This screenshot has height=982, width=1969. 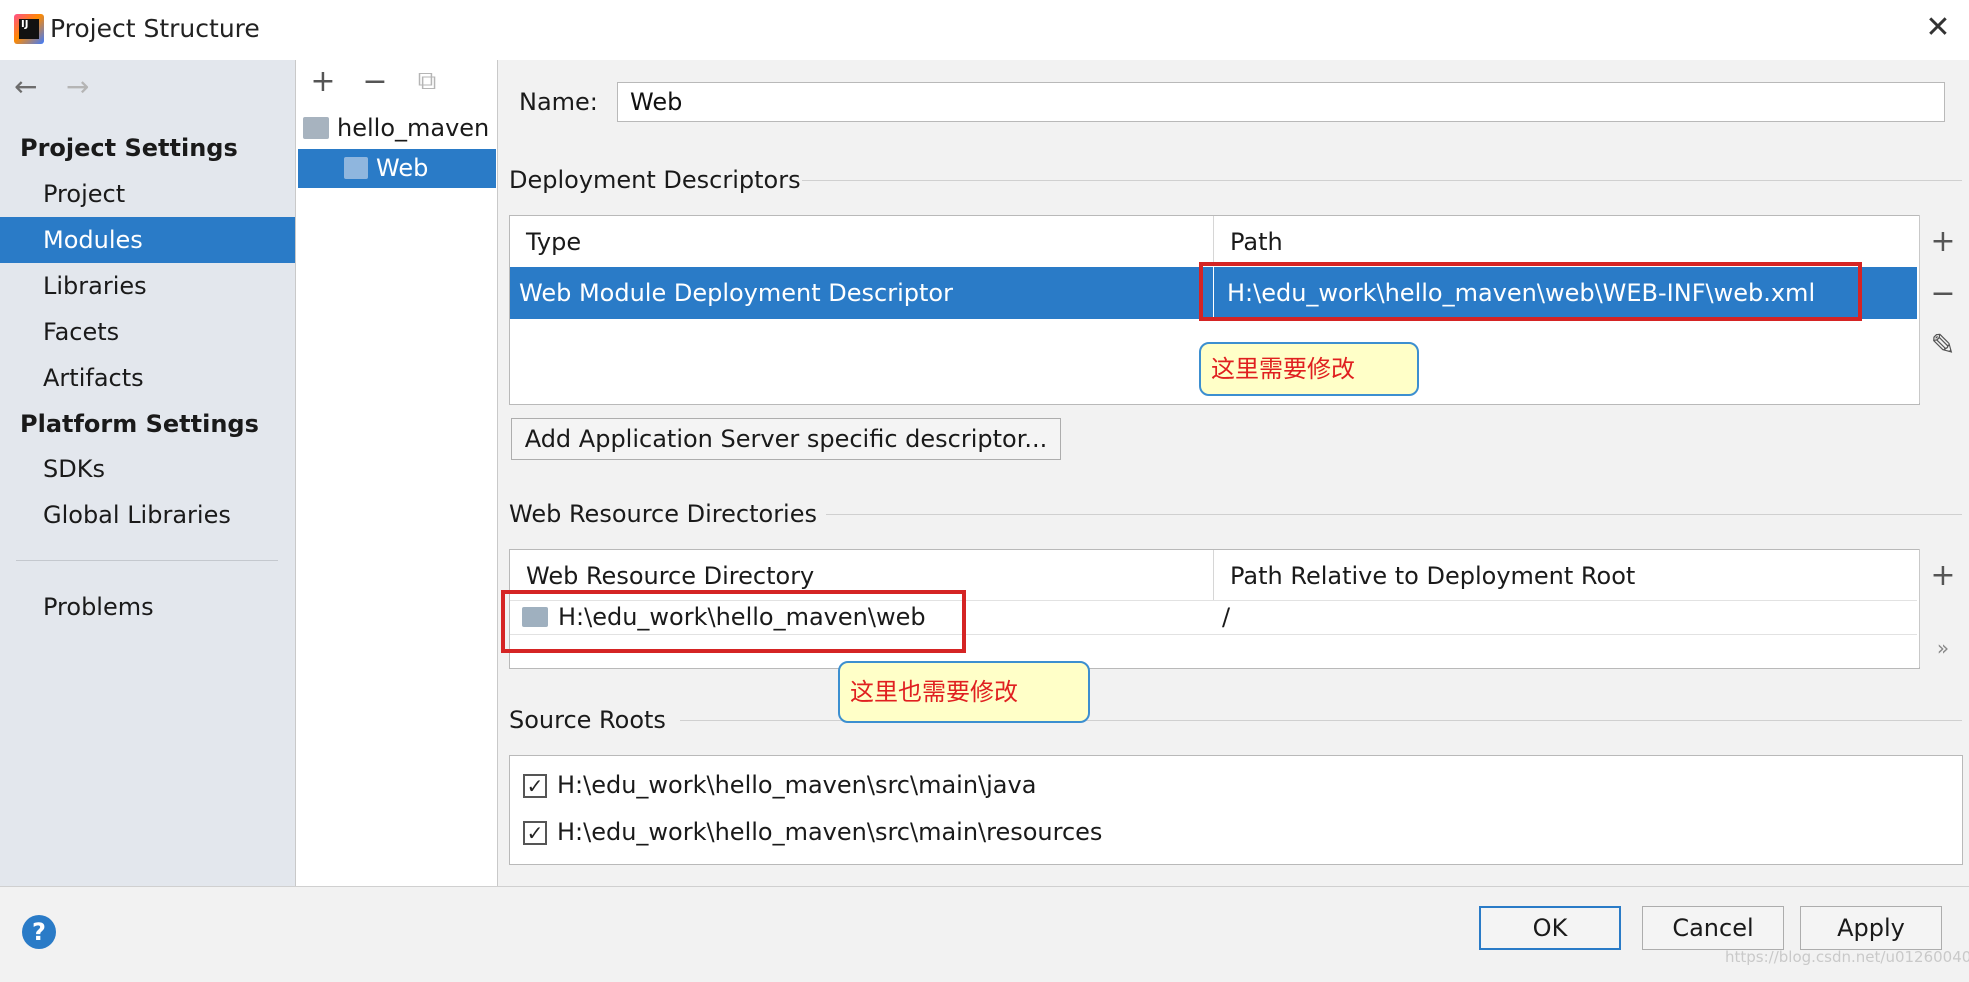 What do you see at coordinates (1943, 648) in the screenshot?
I see `more-actions-icon: »` at bounding box center [1943, 648].